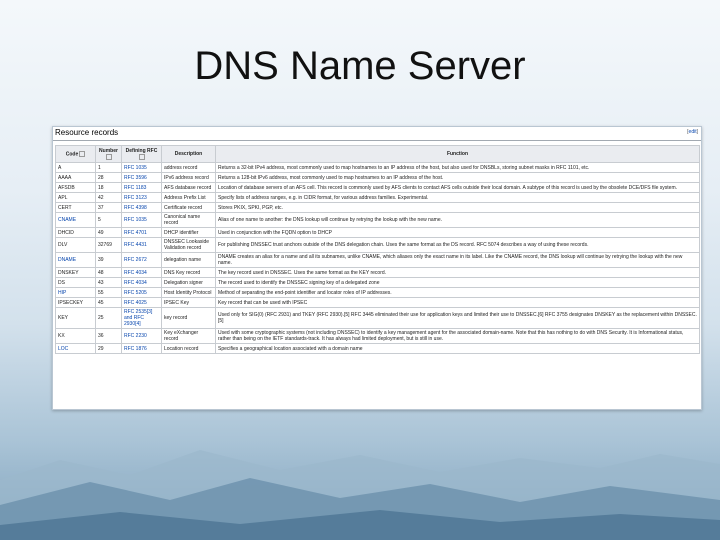  What do you see at coordinates (188, 197) in the screenshot?
I see `record-description: Address Prefix List` at bounding box center [188, 197].